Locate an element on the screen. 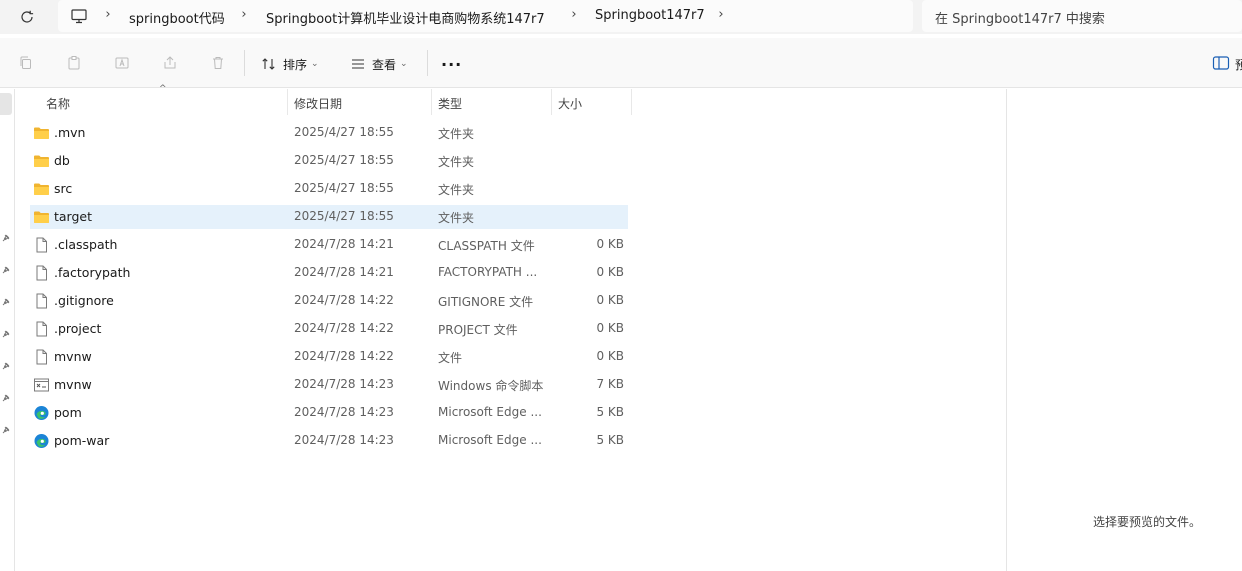  file-row: mvnw 2024/7/28 14:22 文件 0 KB is located at coordinates (329, 357).